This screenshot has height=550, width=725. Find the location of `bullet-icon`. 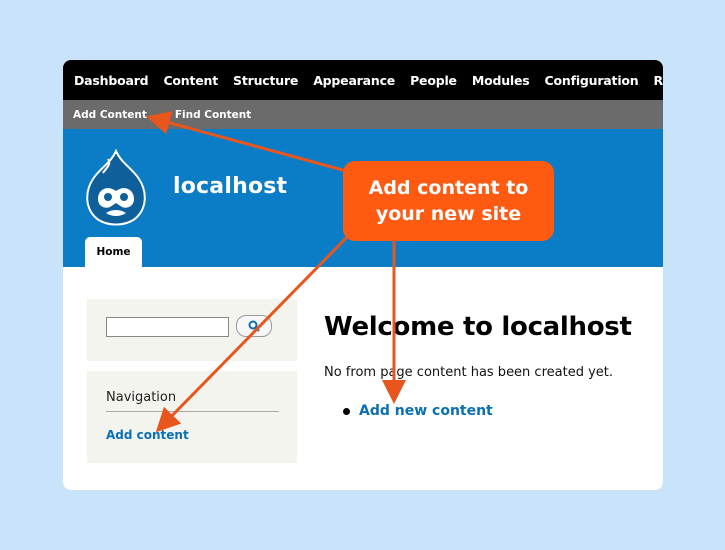

bullet-icon is located at coordinates (346, 411).